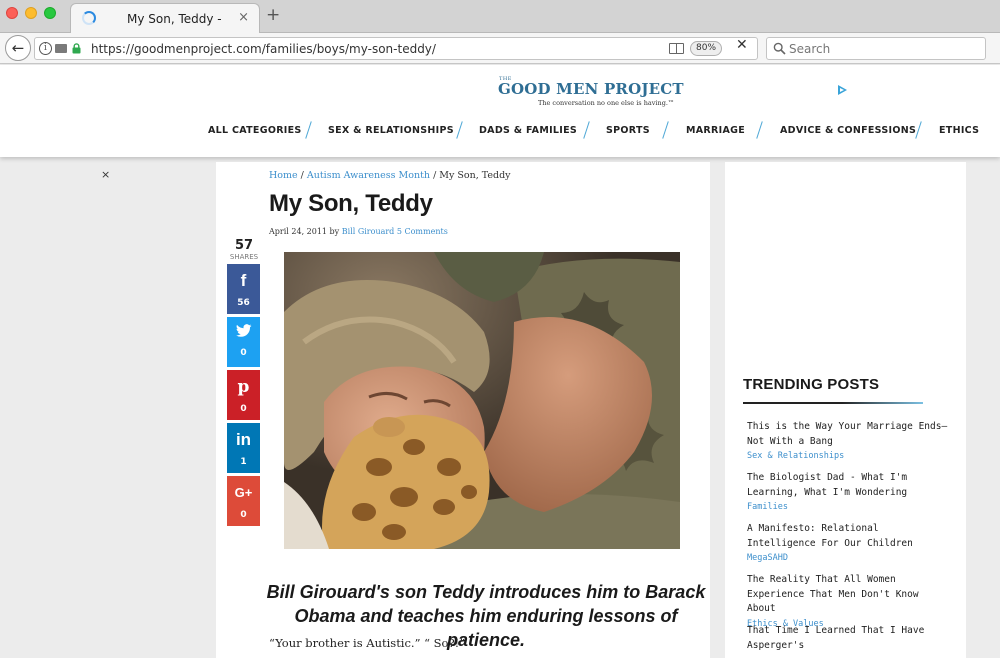  I want to click on nav-advice-confessions: ADVICE & CONFESSIONS, so click(848, 130).